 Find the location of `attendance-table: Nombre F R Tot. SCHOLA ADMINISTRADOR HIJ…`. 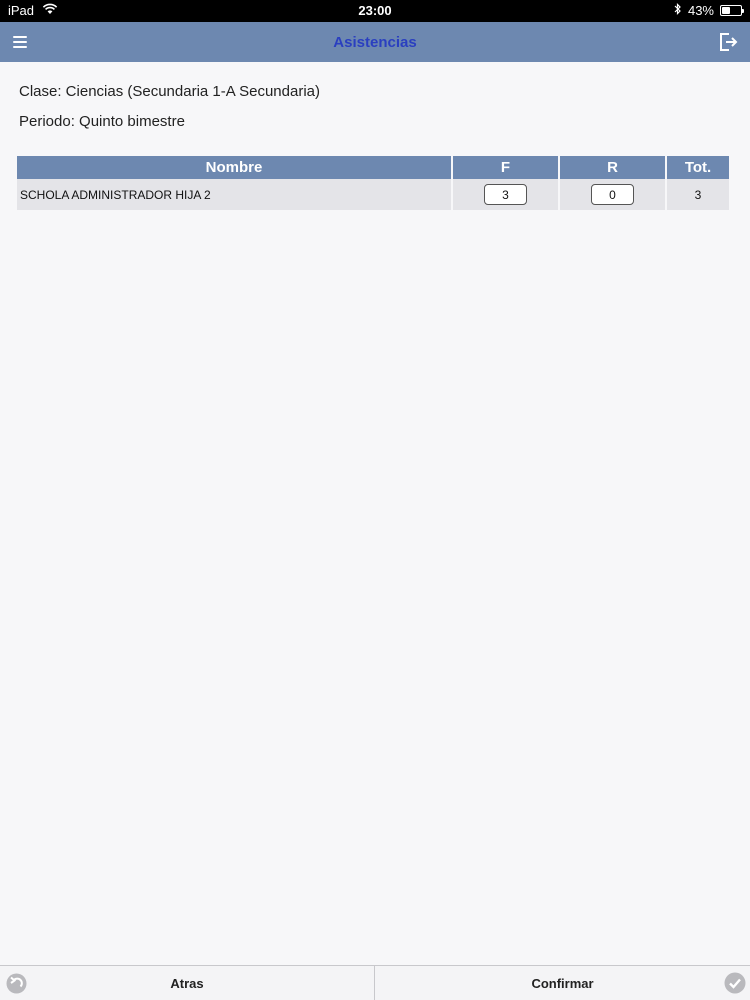

attendance-table: Nombre F R Tot. SCHOLA ADMINISTRADOR HIJ… is located at coordinates (373, 183).